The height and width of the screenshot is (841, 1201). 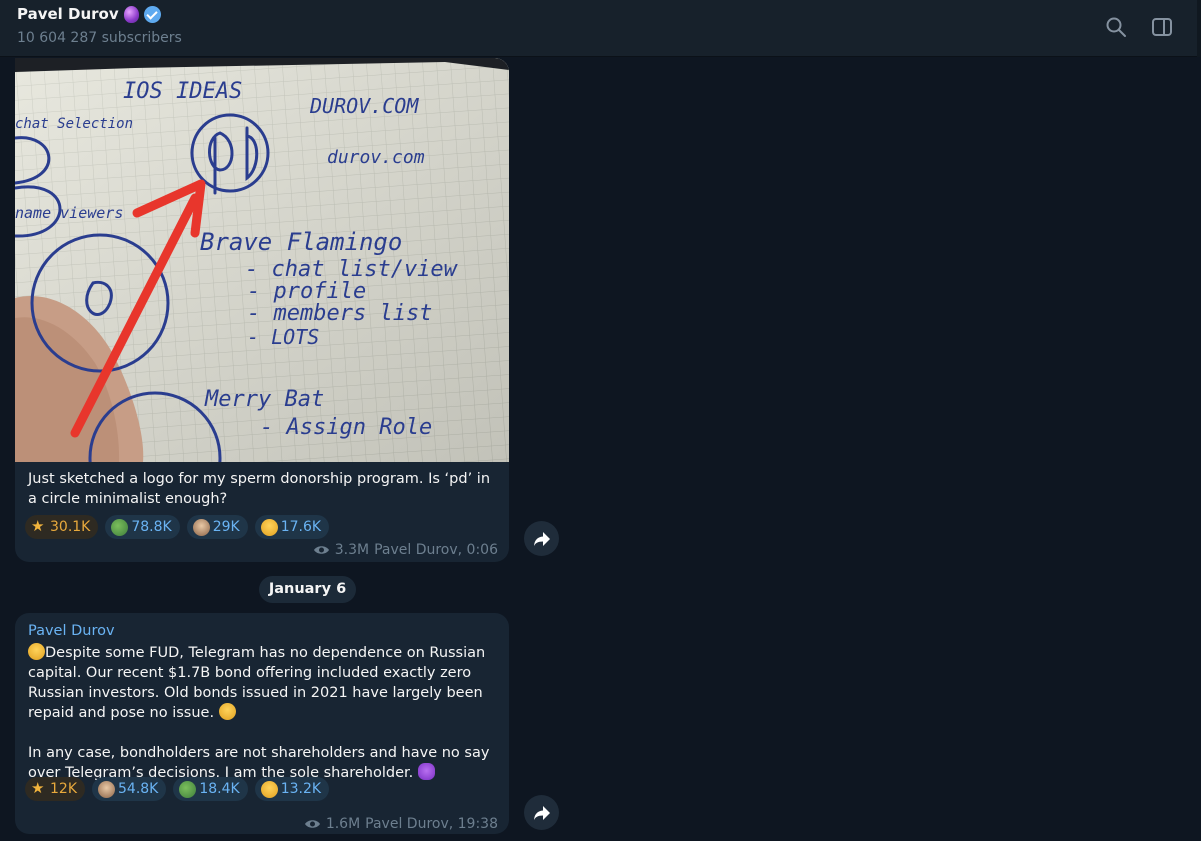 What do you see at coordinates (346, 427) in the screenshot?
I see `photo-text-assign-role: - Assign Role` at bounding box center [346, 427].